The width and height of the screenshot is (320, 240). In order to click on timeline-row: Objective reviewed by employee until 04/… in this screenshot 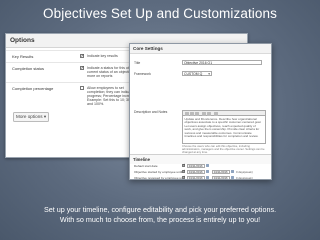, I will do `click(200, 177)`.